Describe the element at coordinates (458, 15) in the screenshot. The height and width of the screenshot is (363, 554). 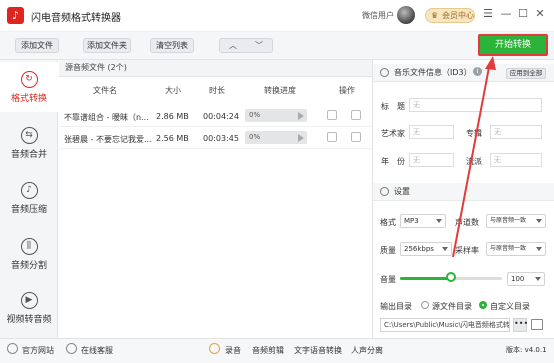
I see `vip-label: 会员中心` at that location.